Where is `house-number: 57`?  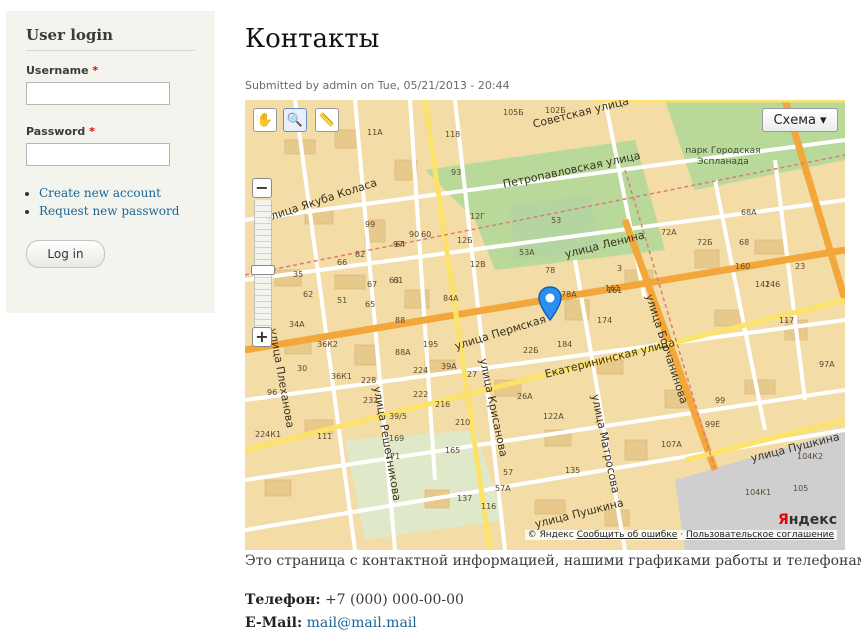 house-number: 57 is located at coordinates (508, 472).